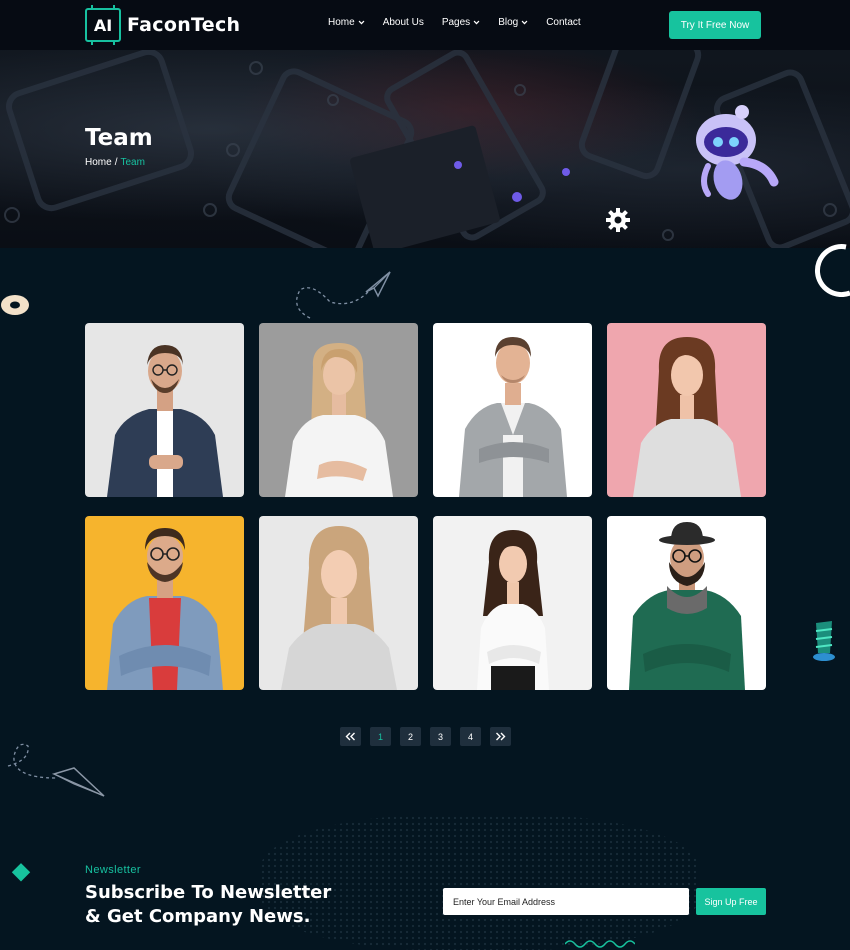 The height and width of the screenshot is (950, 850). I want to click on logo-mark: AI, so click(103, 25).